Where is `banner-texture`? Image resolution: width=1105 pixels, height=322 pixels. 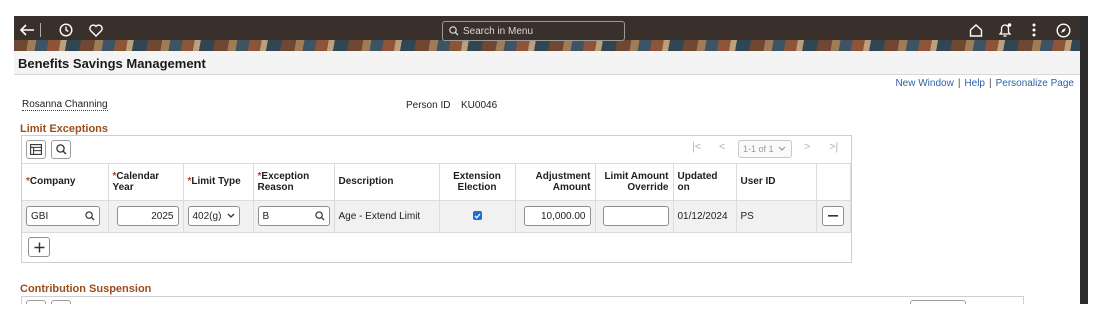 banner-texture is located at coordinates (547, 45).